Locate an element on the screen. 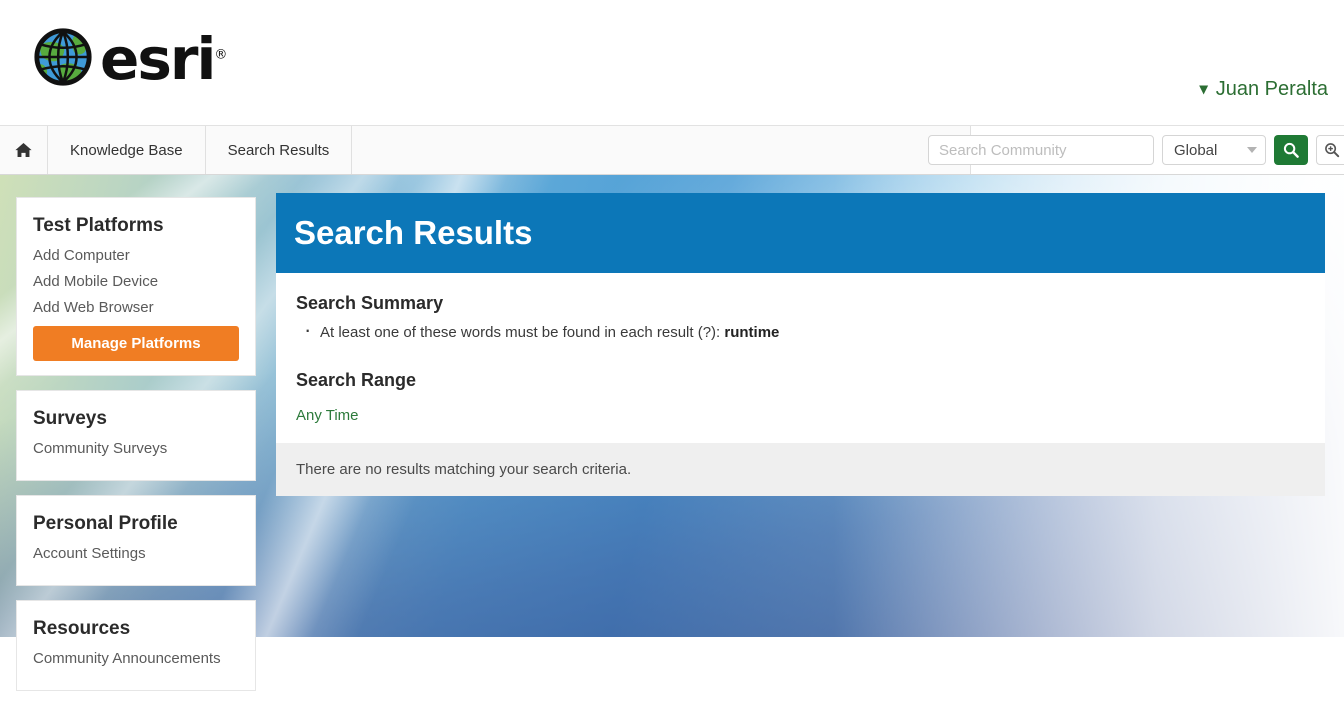 The image size is (1344, 705). nav-item-label: Knowledge Base is located at coordinates (126, 150).